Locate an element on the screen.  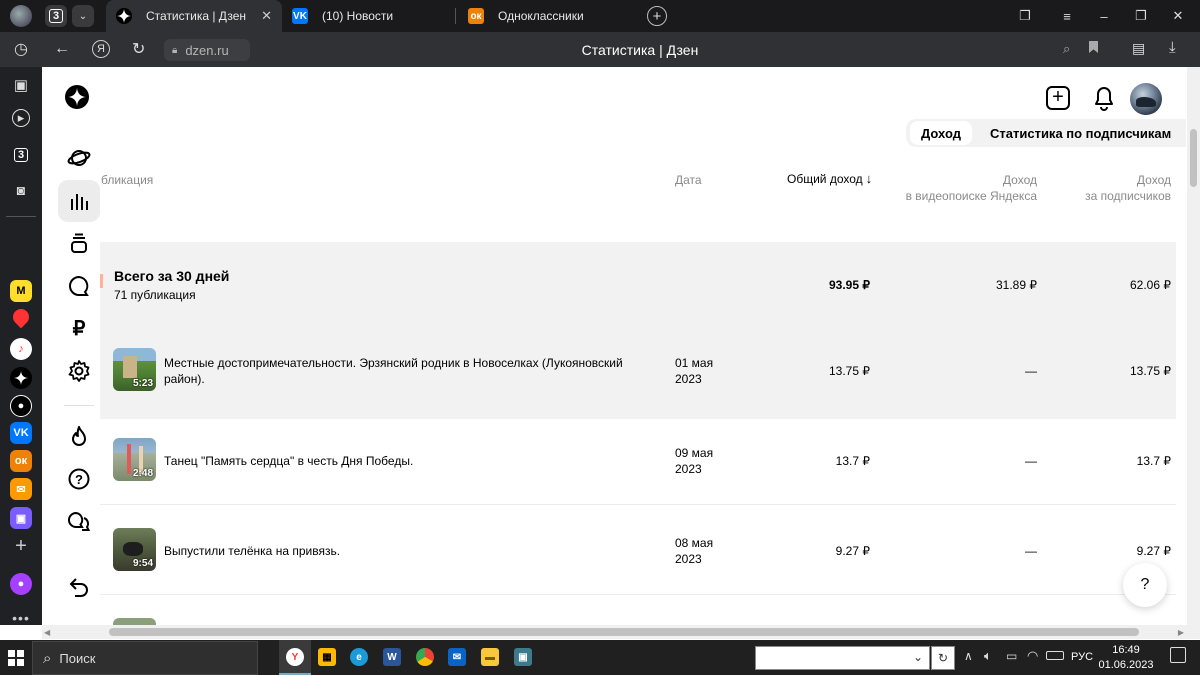
edge-icon: e is located at coordinates (359, 657).